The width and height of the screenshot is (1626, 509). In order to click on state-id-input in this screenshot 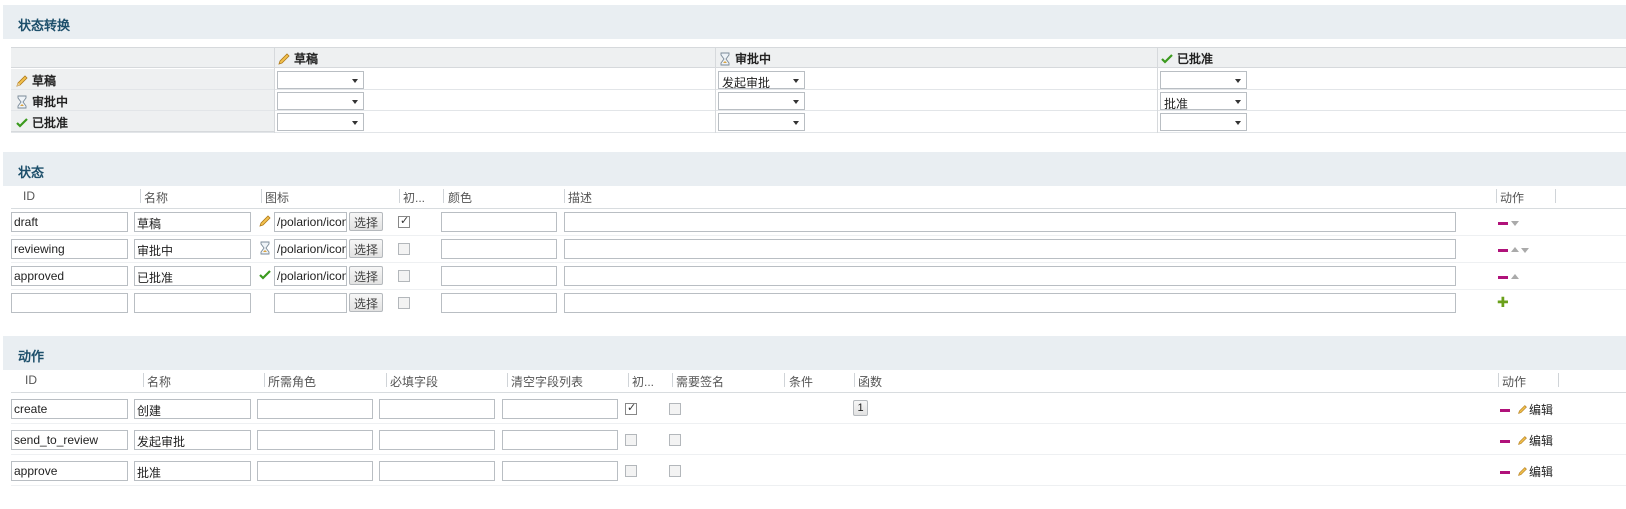, I will do `click(69, 303)`.